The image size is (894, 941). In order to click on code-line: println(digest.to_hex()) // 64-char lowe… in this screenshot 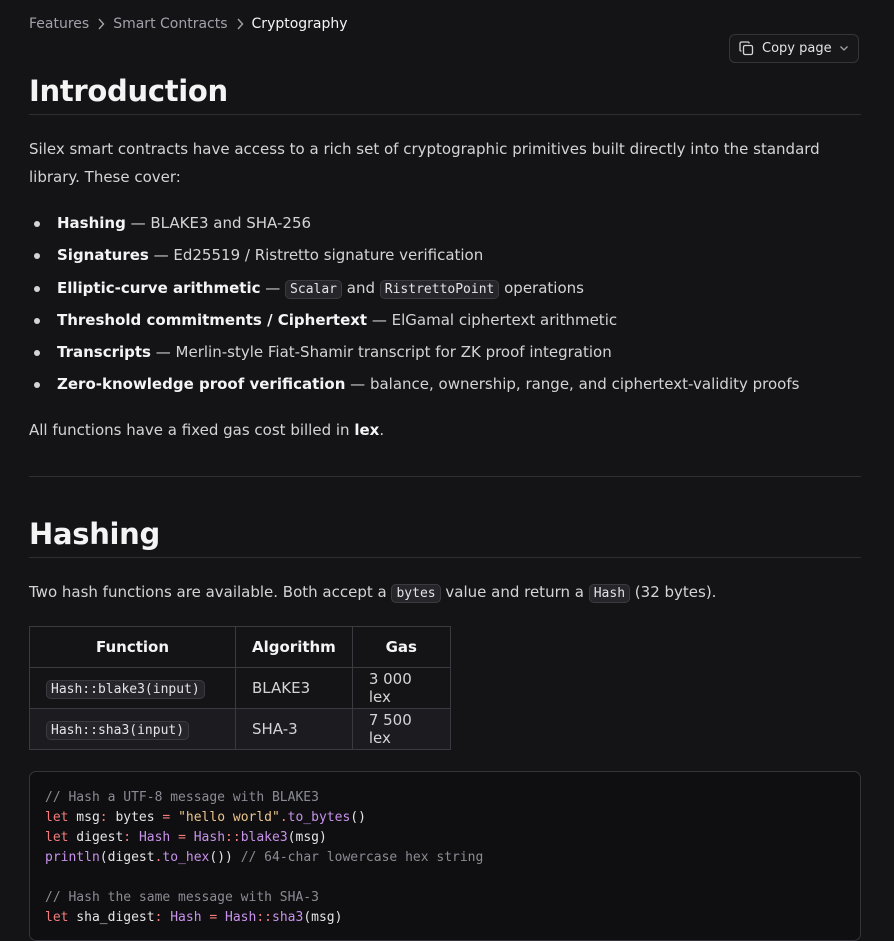, I will do `click(445, 858)`.